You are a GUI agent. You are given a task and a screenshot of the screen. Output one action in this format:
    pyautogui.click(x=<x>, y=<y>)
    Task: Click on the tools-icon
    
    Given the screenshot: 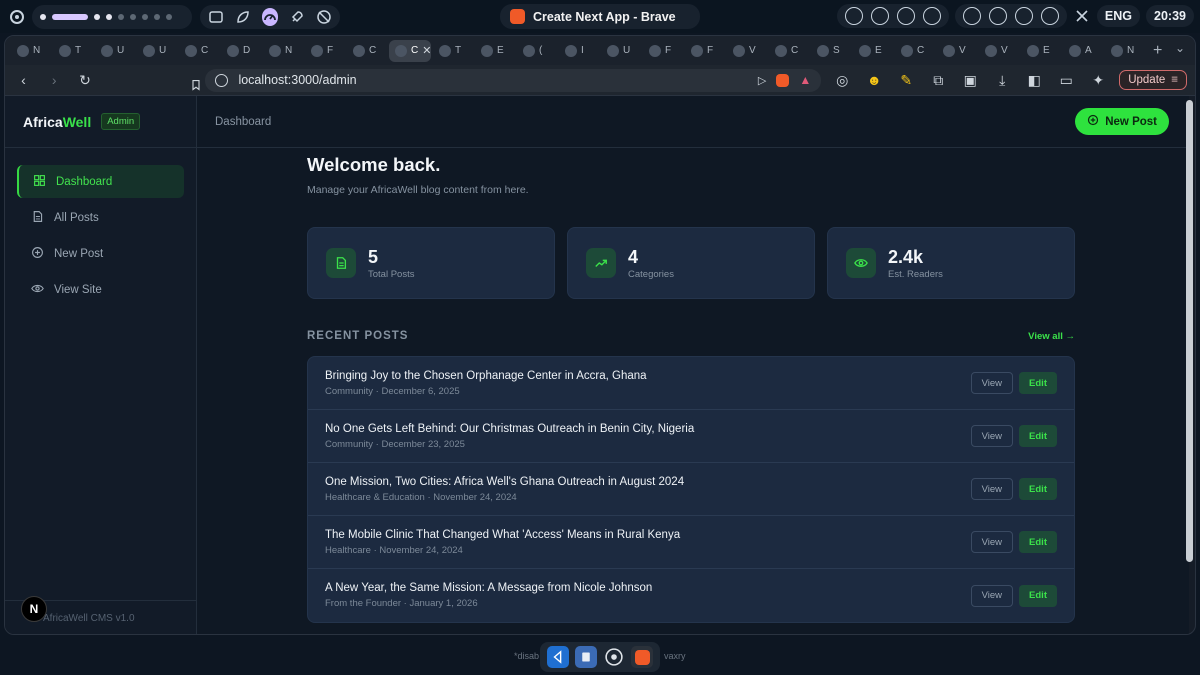 What is the action you would take?
    pyautogui.click(x=1082, y=16)
    